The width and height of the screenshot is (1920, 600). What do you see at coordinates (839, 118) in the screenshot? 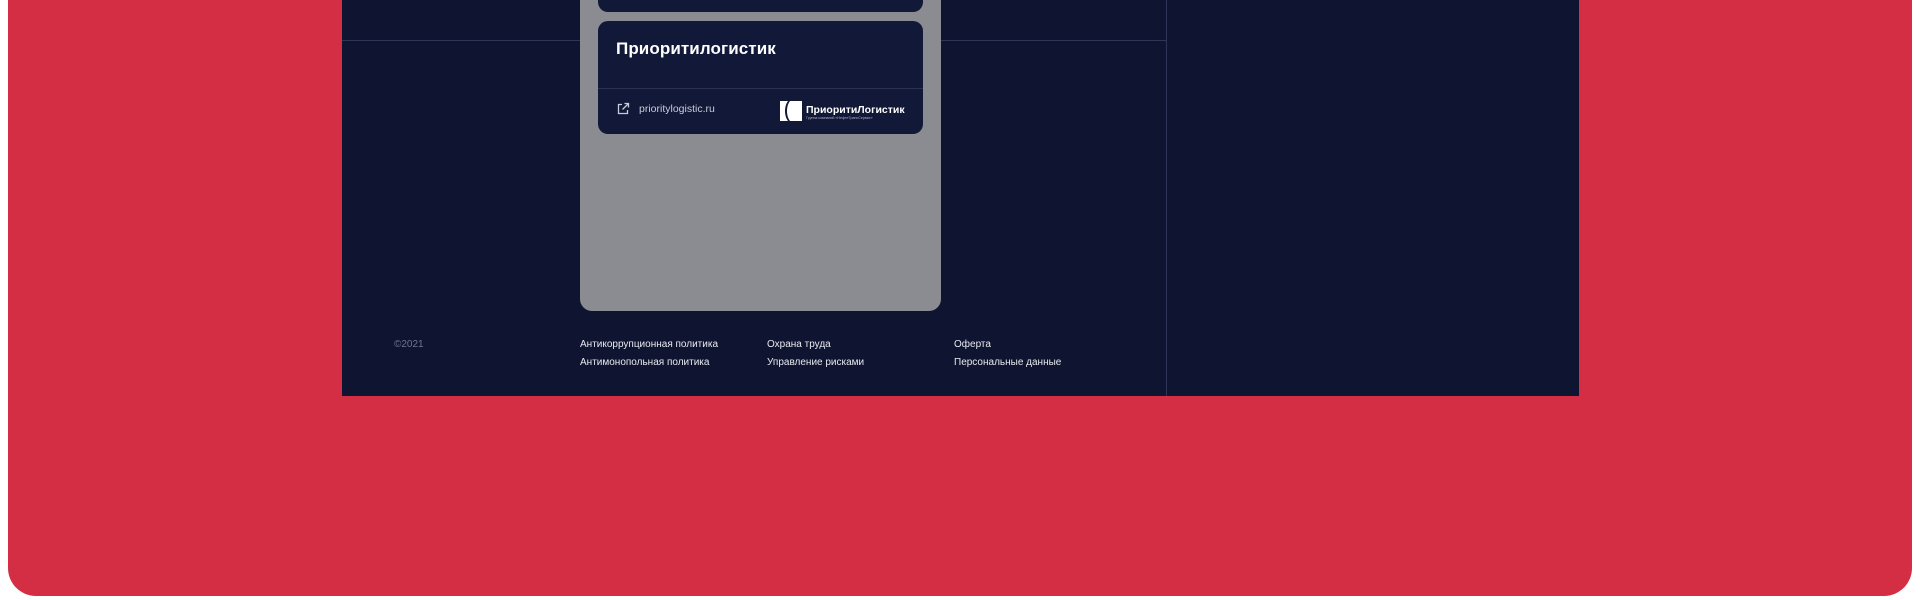
I see `logo-subtitle: Группа компаний «НефтеТрансСервис»` at bounding box center [839, 118].